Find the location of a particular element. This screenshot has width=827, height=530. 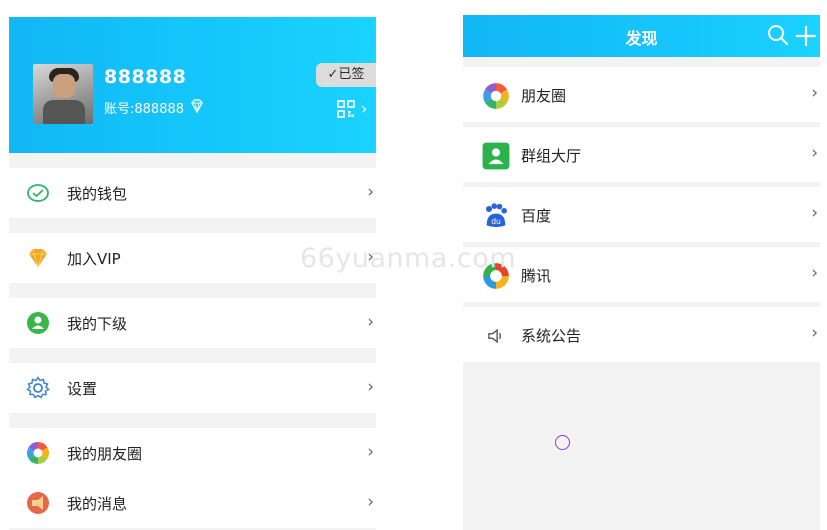

discover-item-label: 群组大厅 is located at coordinates (551, 156).